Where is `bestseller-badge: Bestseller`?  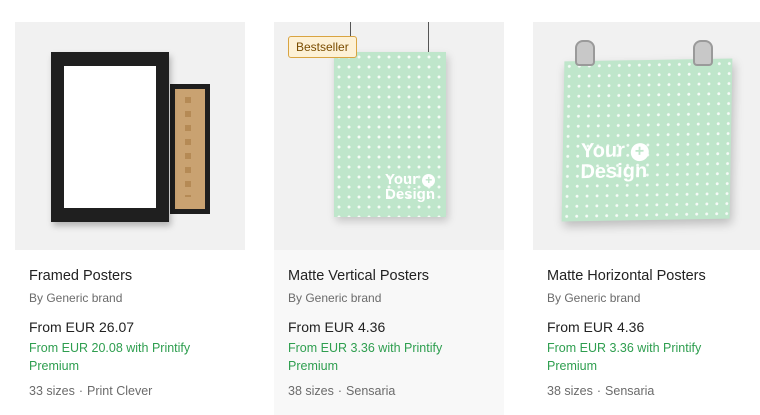
bestseller-badge: Bestseller is located at coordinates (322, 47).